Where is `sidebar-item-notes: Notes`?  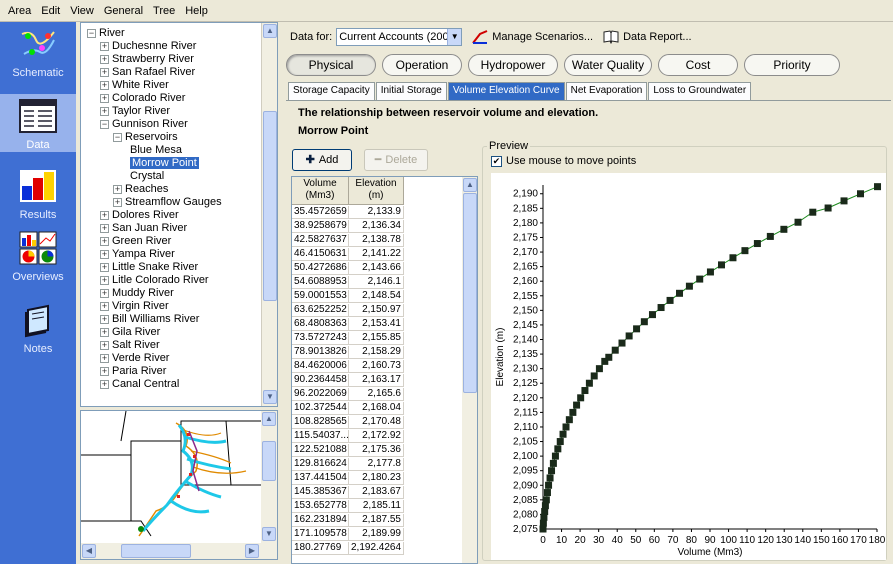
sidebar-item-notes: Notes is located at coordinates (38, 331).